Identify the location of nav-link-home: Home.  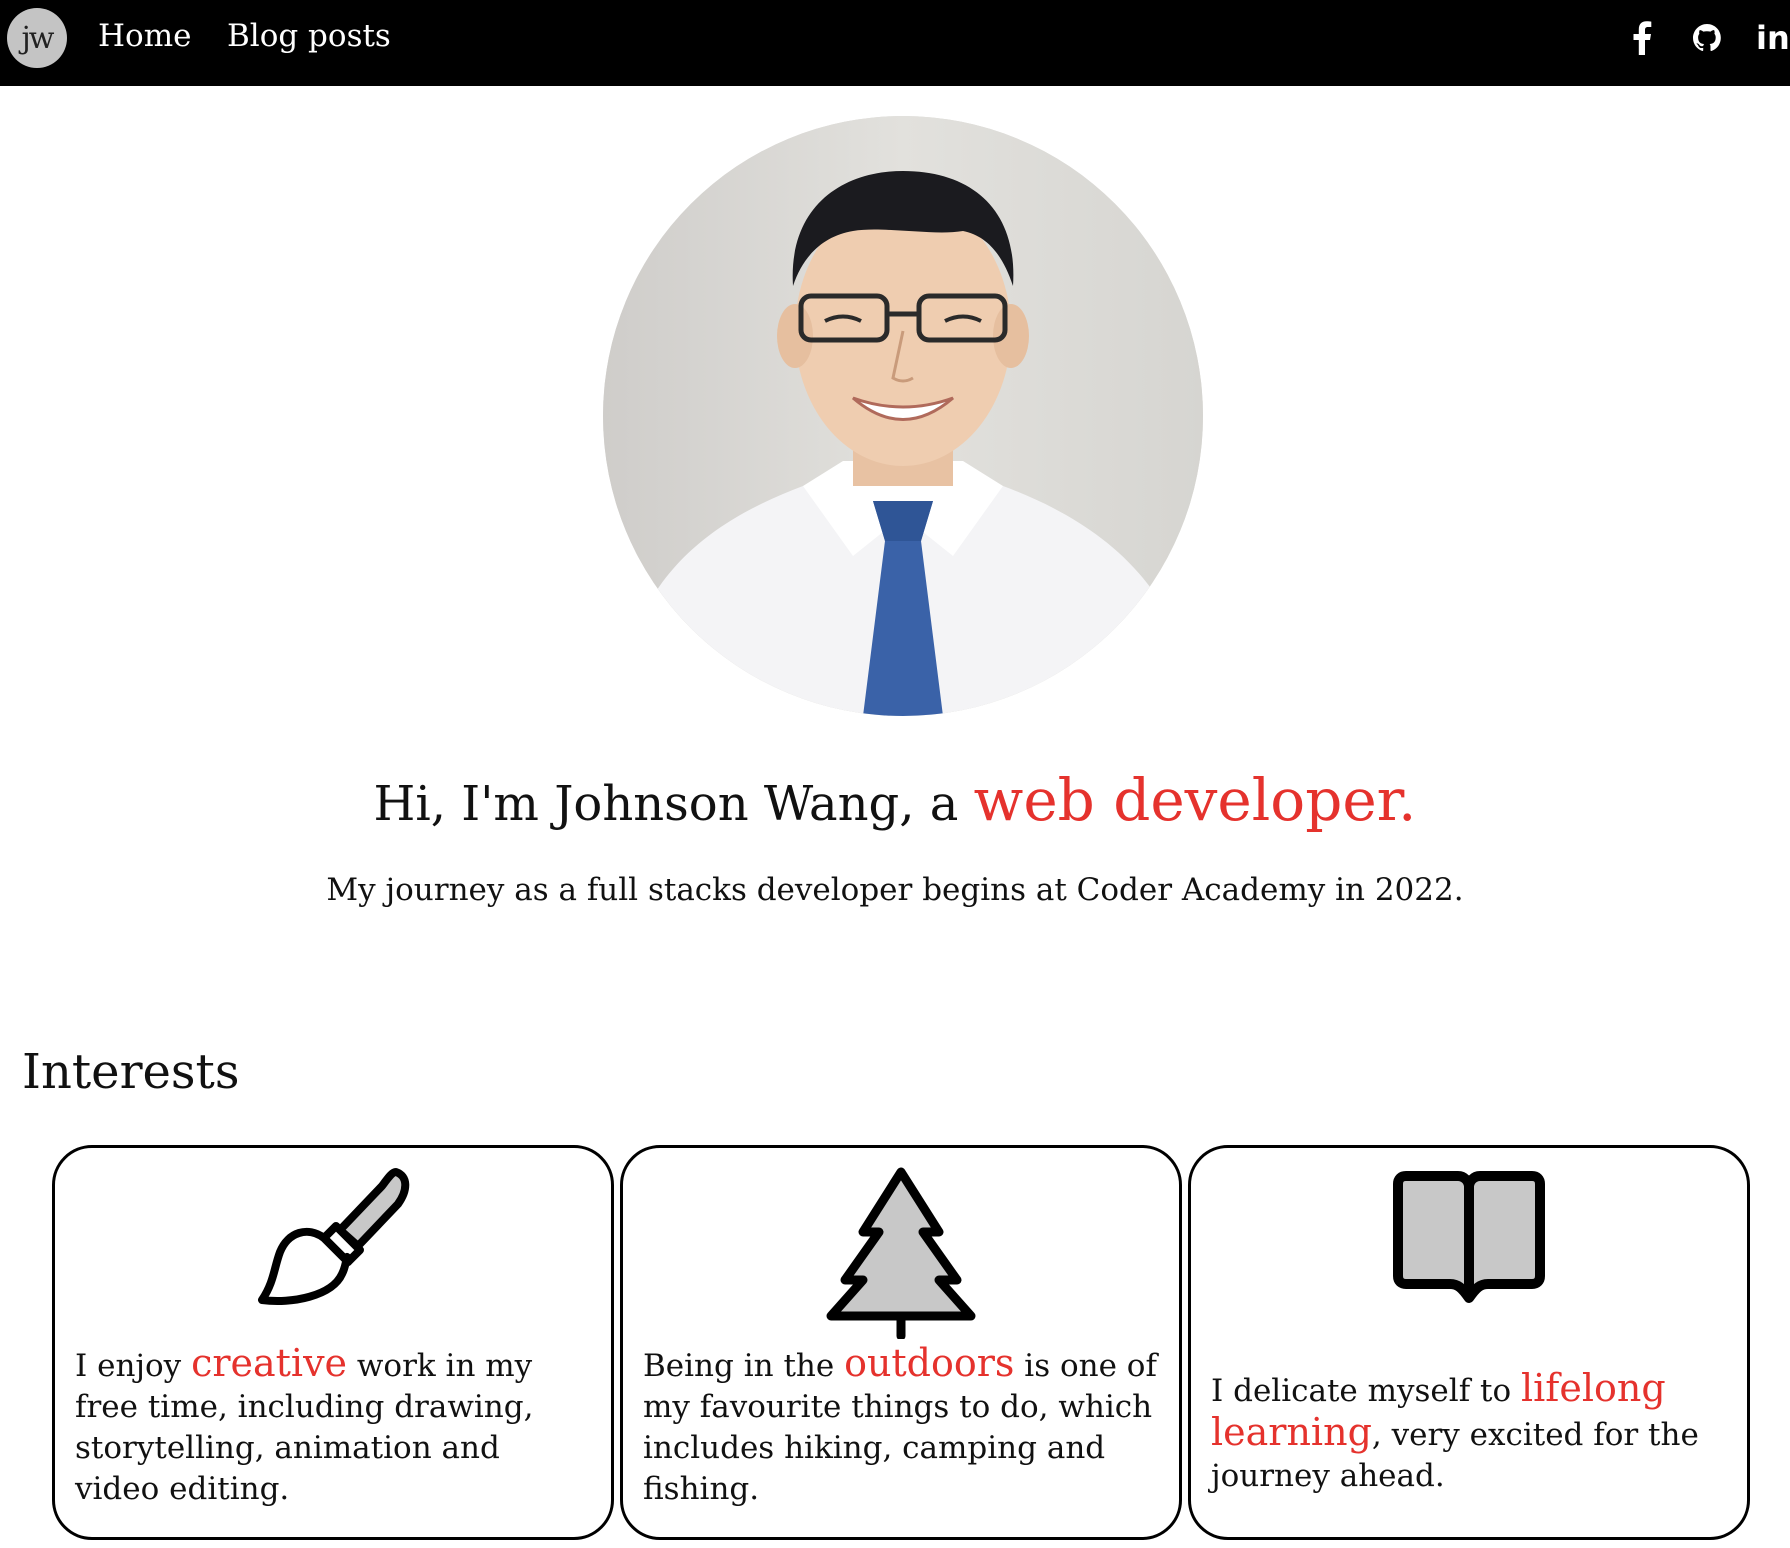
(144, 36).